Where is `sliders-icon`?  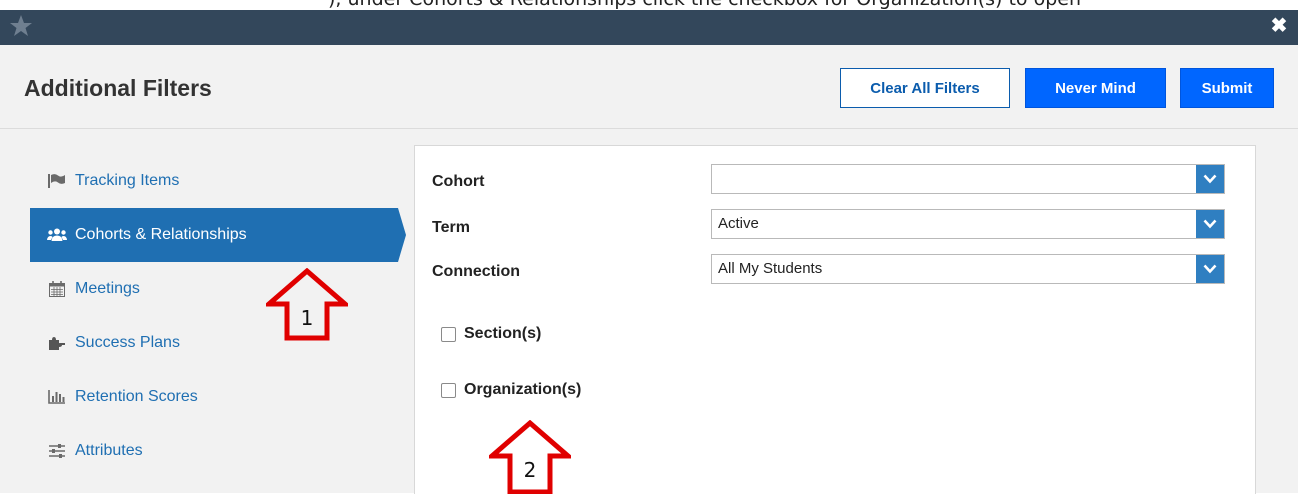 sliders-icon is located at coordinates (57, 451).